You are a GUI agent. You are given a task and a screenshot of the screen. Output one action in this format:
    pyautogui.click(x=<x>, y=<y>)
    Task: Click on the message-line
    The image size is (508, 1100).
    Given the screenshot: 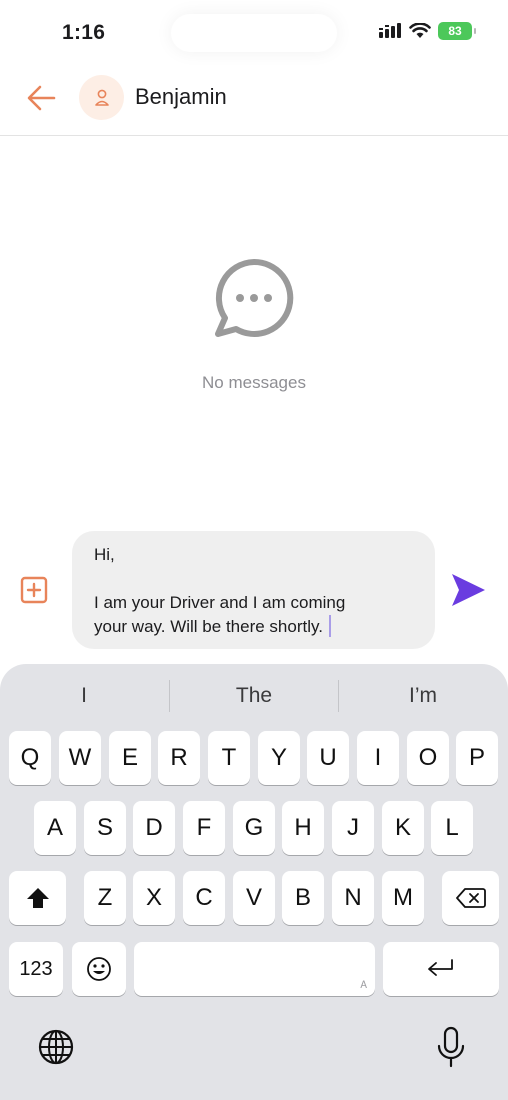 What is the action you would take?
    pyautogui.click(x=253, y=579)
    